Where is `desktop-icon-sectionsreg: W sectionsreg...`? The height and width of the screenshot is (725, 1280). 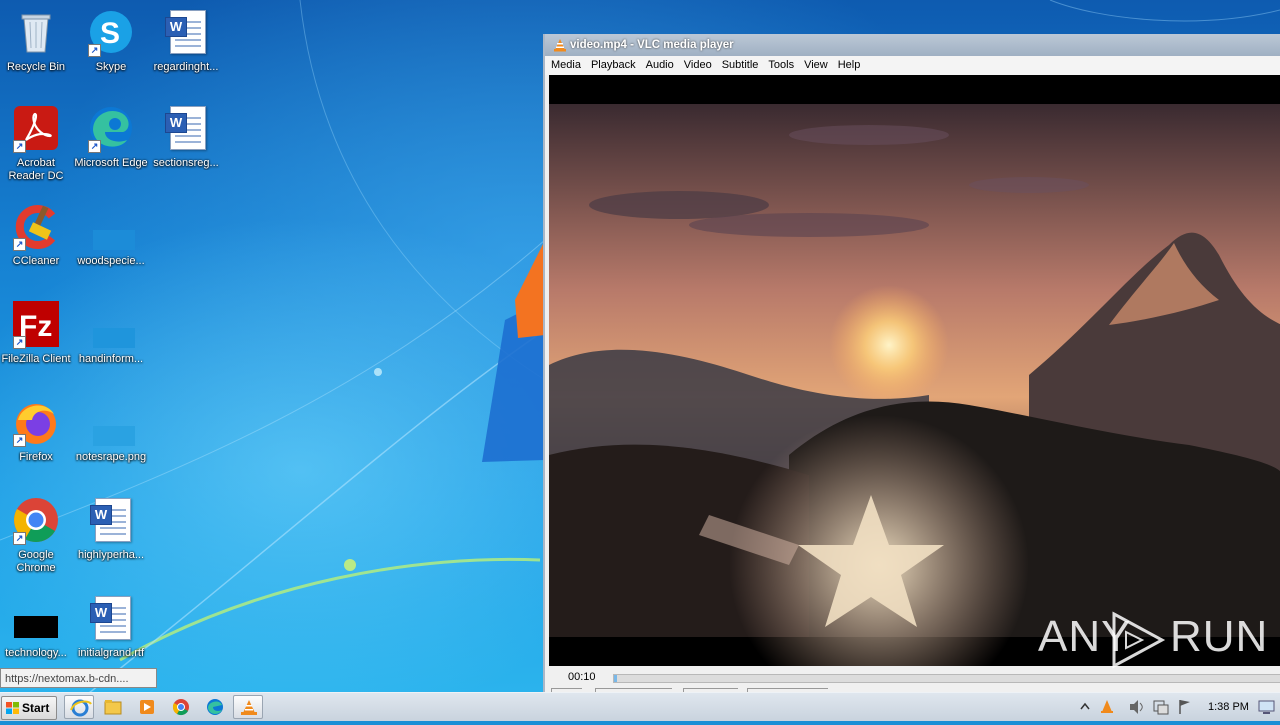
desktop-icon-sectionsreg: W sectionsreg... is located at coordinates (186, 137).